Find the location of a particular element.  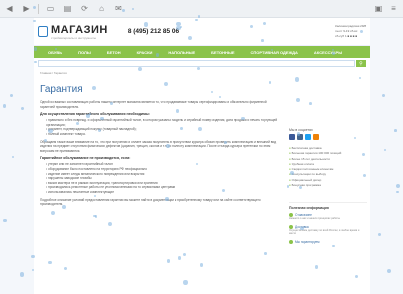

mail-icon: ✉ is located at coordinates (118, 8).